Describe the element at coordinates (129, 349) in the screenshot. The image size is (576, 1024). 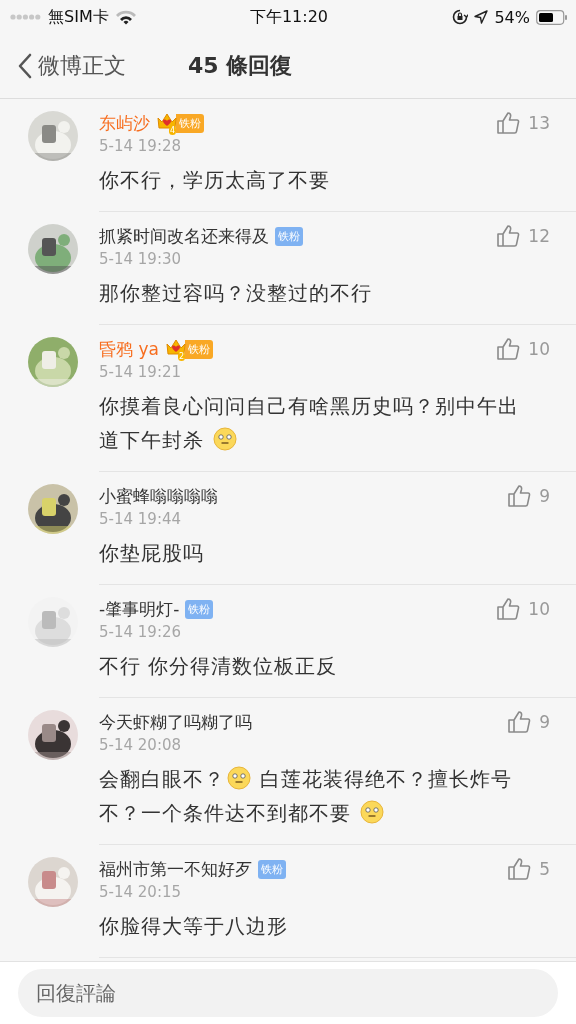
I see `user-name: 昏鸦 ya` at that location.